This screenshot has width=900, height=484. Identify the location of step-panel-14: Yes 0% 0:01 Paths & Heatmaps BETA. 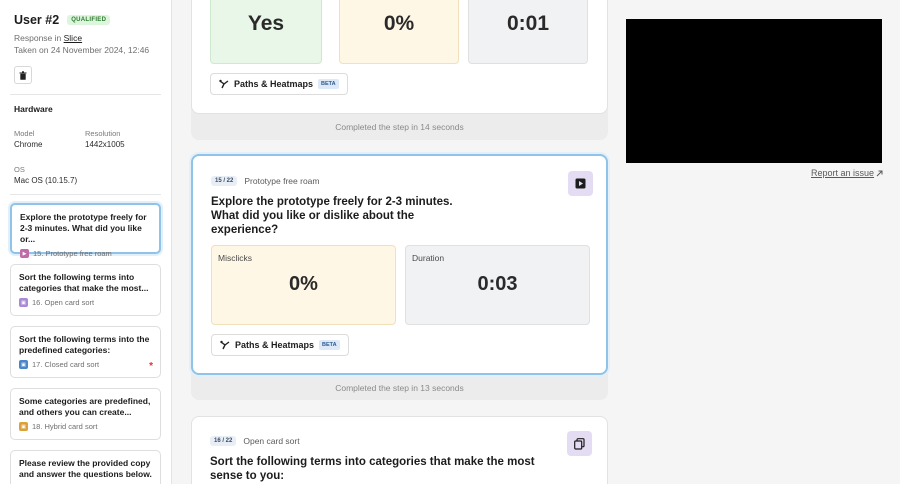
(399, 57).